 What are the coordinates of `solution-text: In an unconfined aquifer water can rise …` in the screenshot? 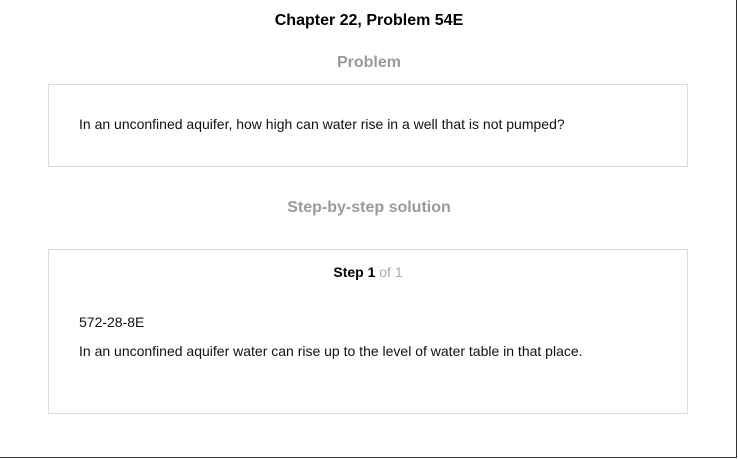 It's located at (331, 351).